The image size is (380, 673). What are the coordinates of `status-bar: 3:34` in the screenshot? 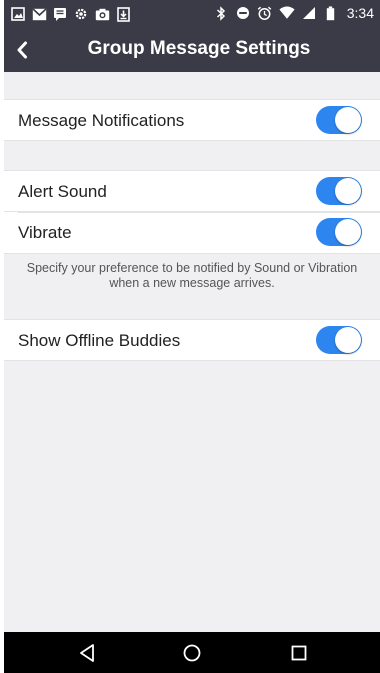 It's located at (192, 14).